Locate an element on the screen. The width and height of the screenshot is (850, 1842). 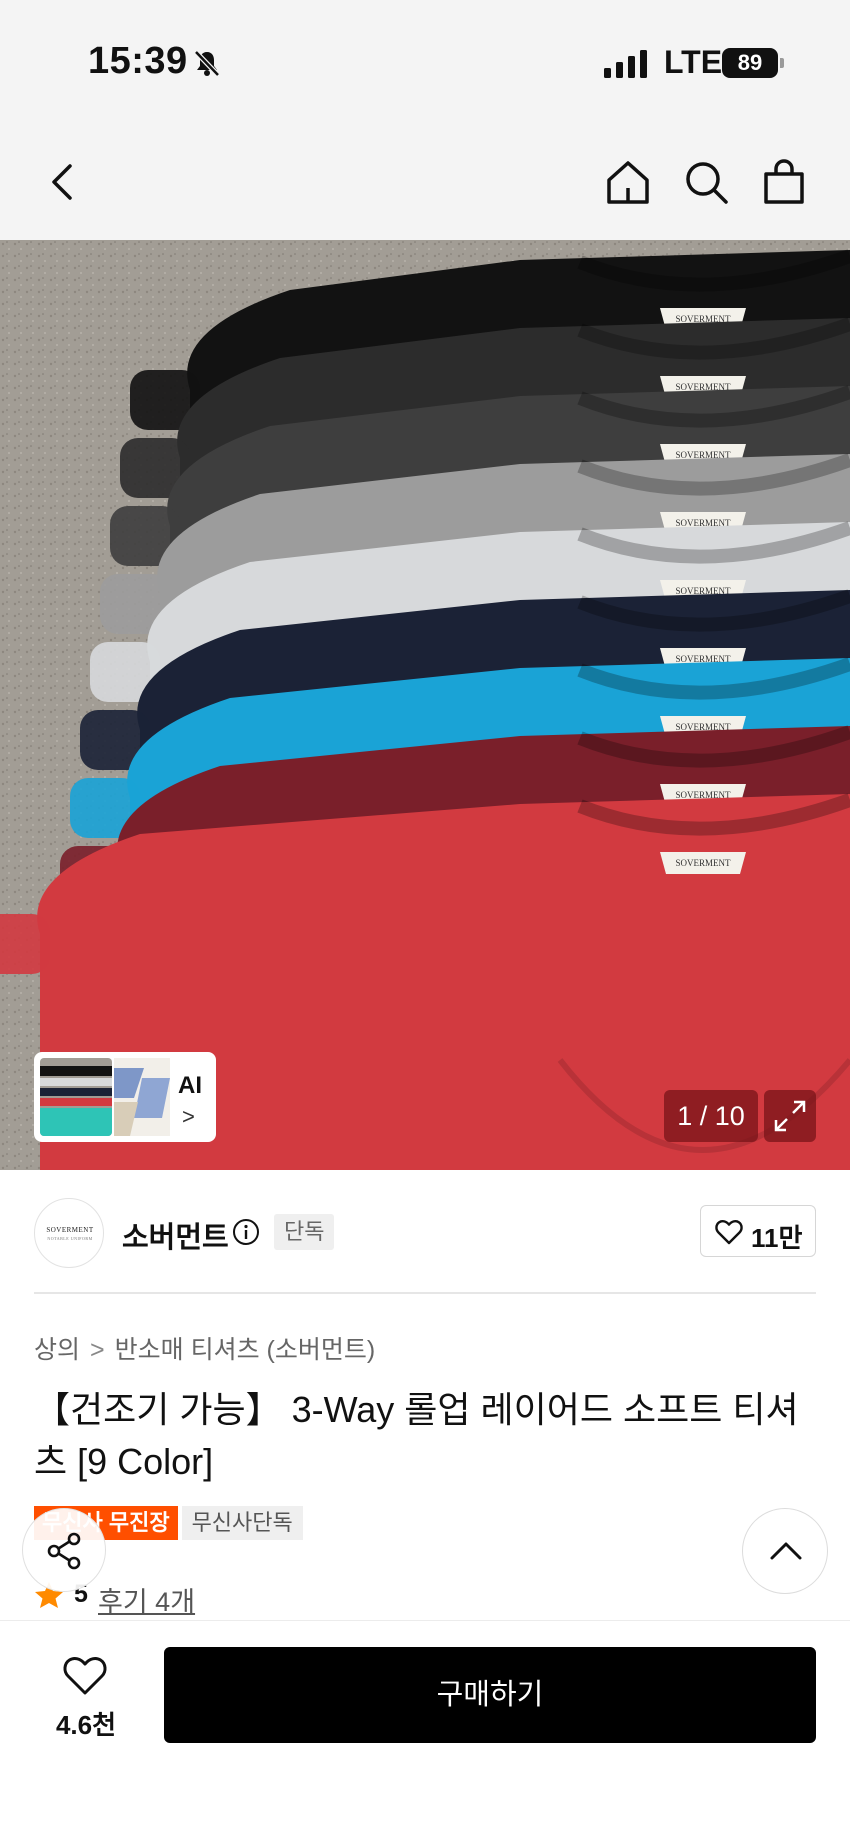
share-button is located at coordinates (64, 1550).